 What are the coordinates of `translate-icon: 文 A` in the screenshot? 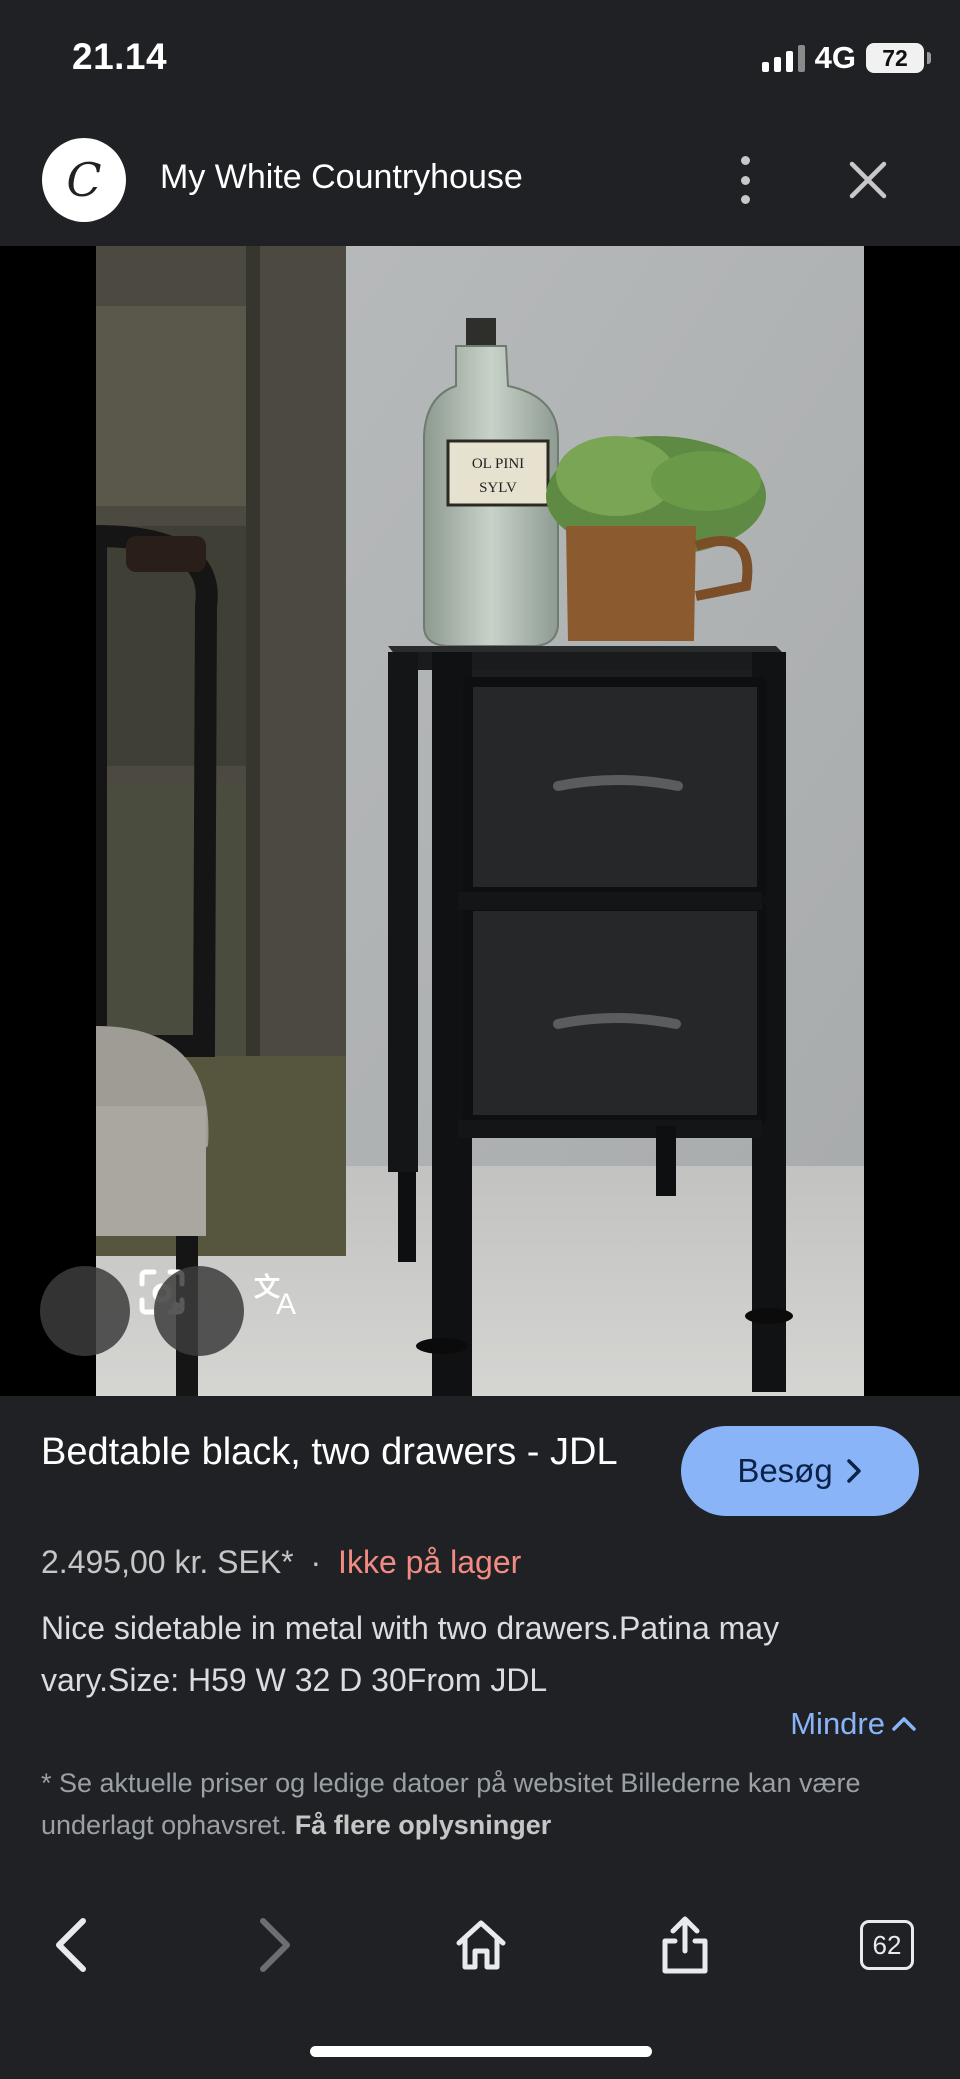 It's located at (275, 1296).